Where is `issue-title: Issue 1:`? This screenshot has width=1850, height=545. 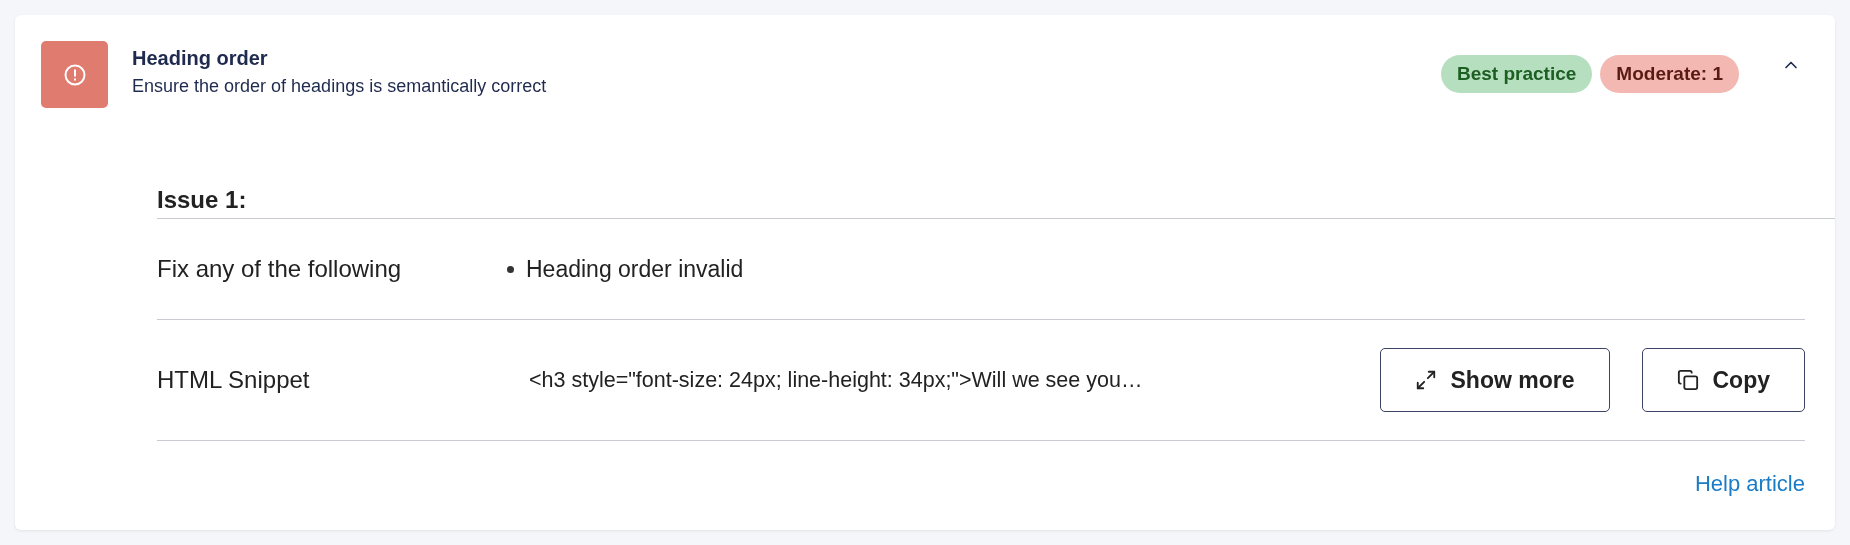 issue-title: Issue 1: is located at coordinates (996, 202).